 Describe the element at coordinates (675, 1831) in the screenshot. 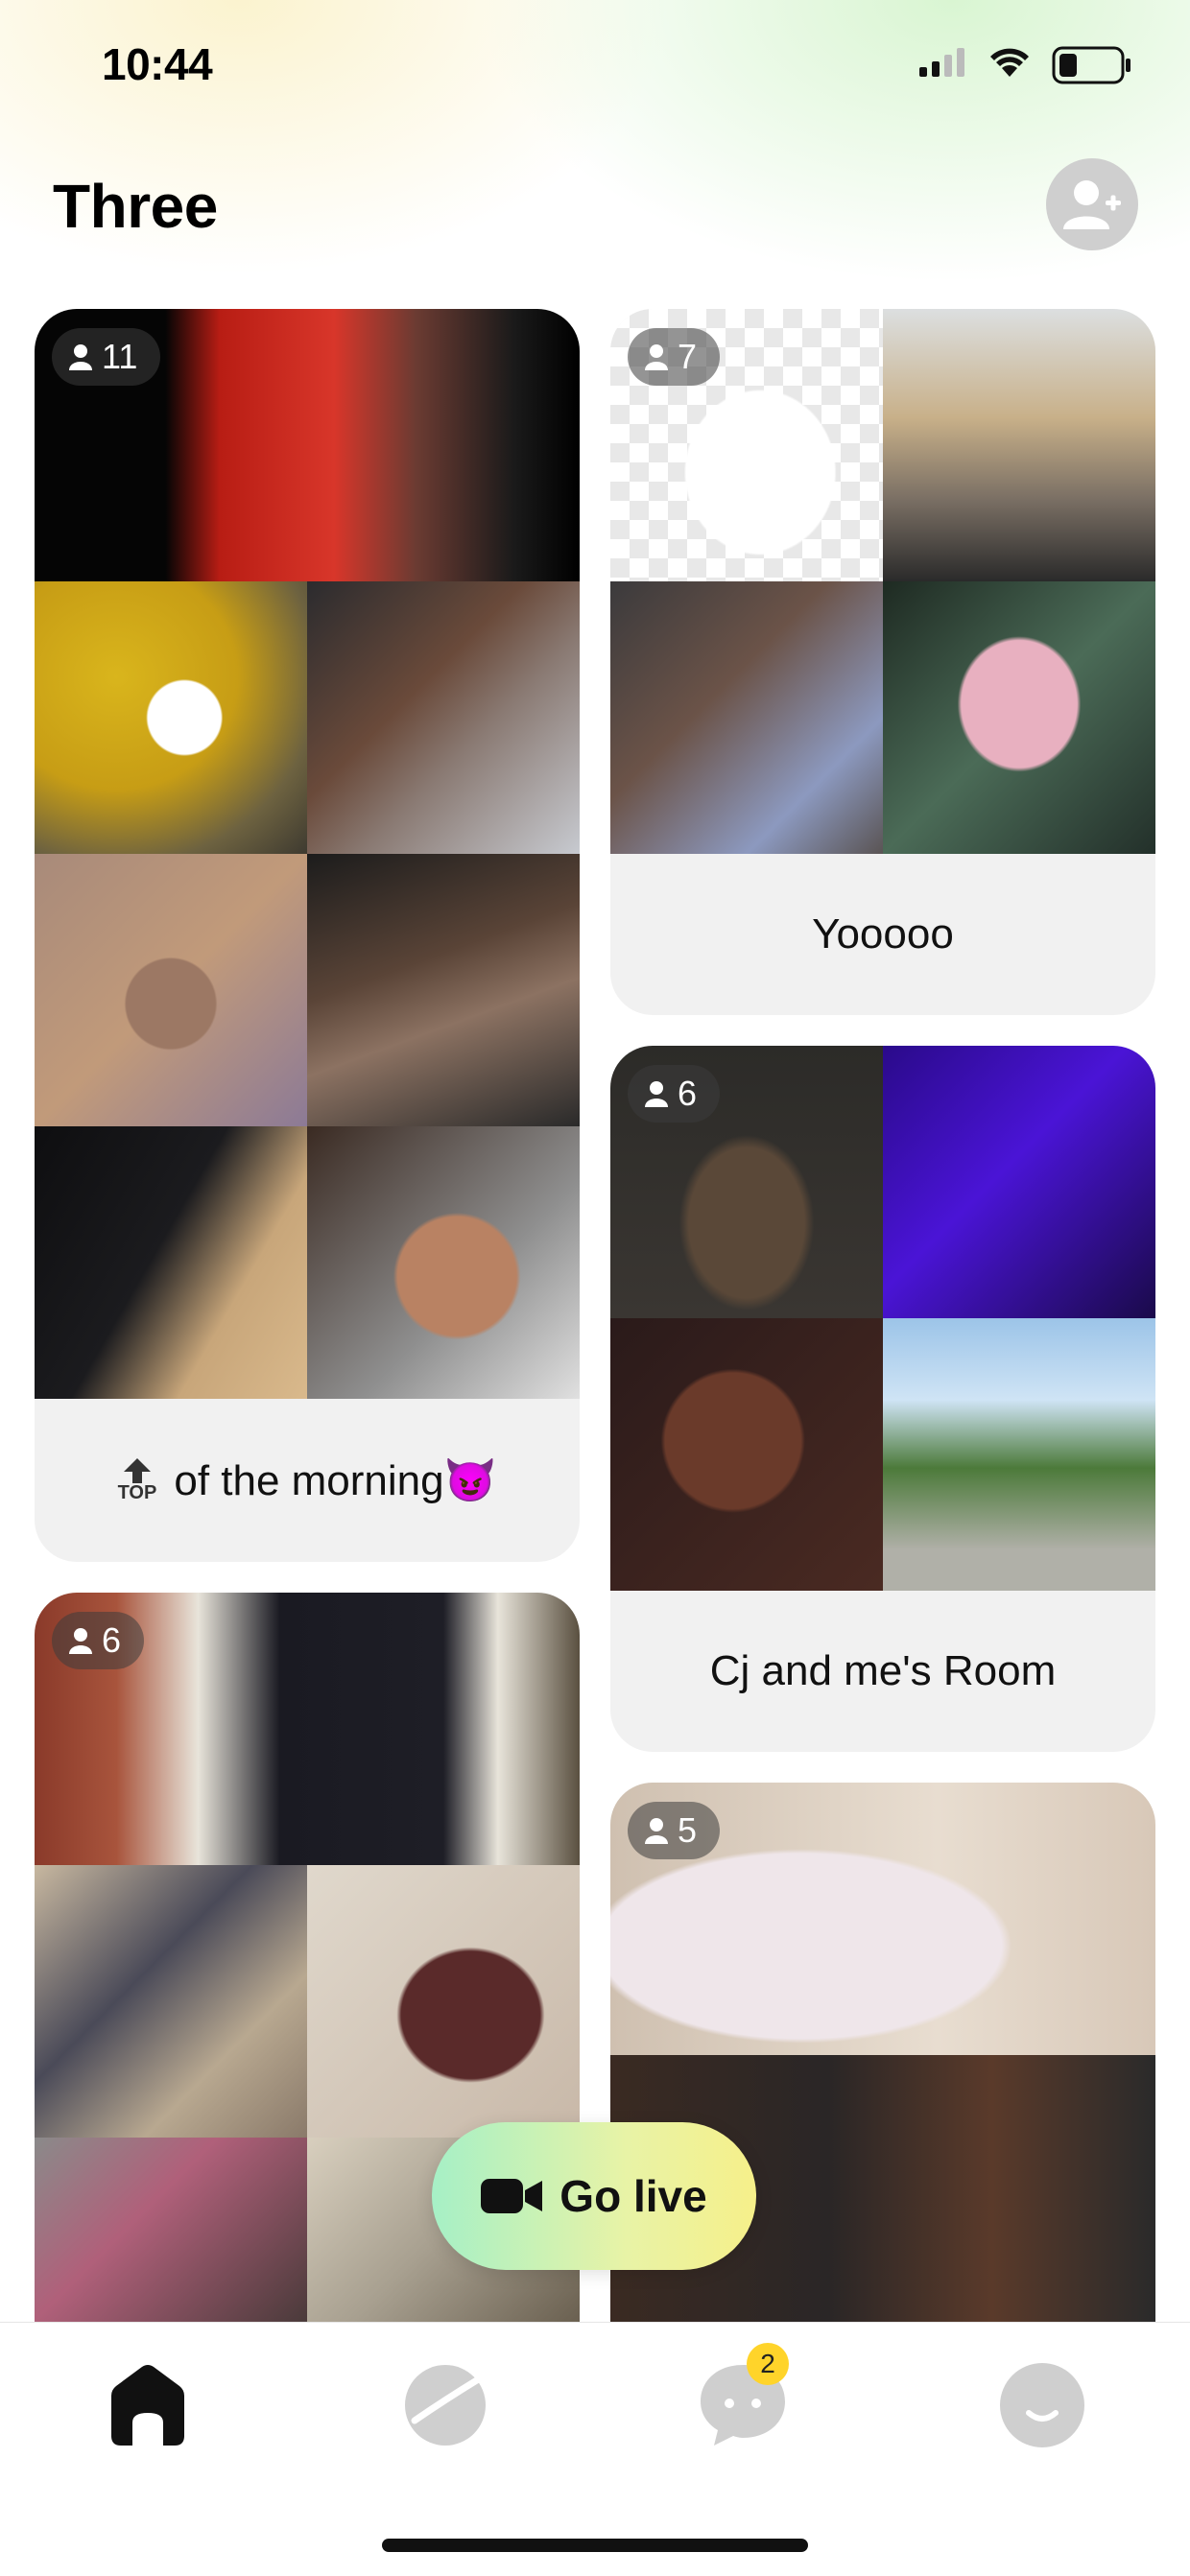

I see `member-count-badge: 5` at that location.